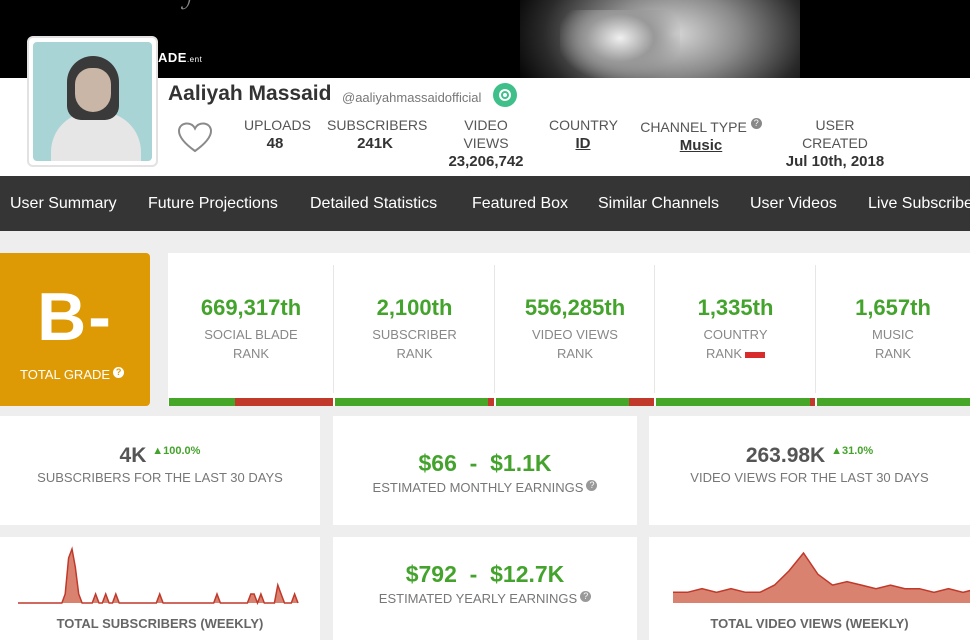  I want to click on rank-music: 1,657th MUSIC RANK, so click(893, 329).